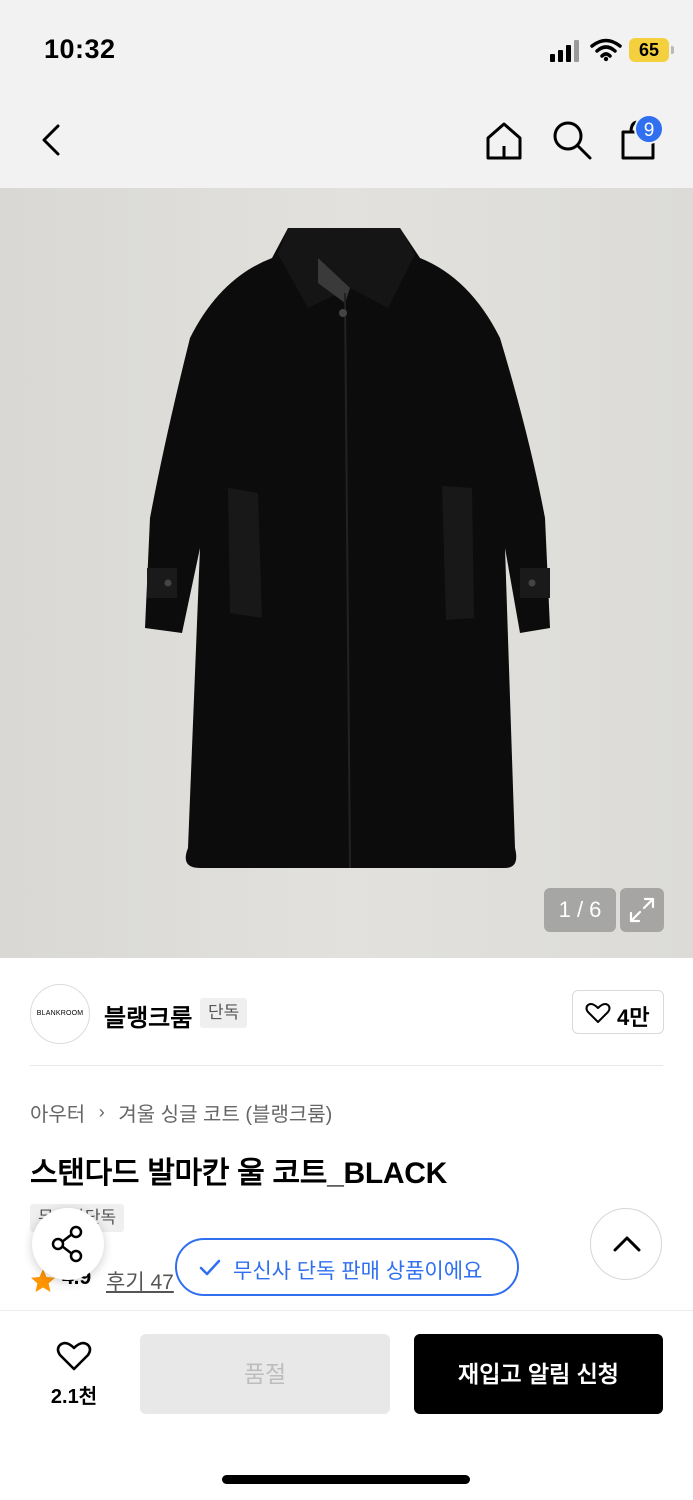  What do you see at coordinates (148, 1015) in the screenshot?
I see `brand-name: 블랭크룸` at bounding box center [148, 1015].